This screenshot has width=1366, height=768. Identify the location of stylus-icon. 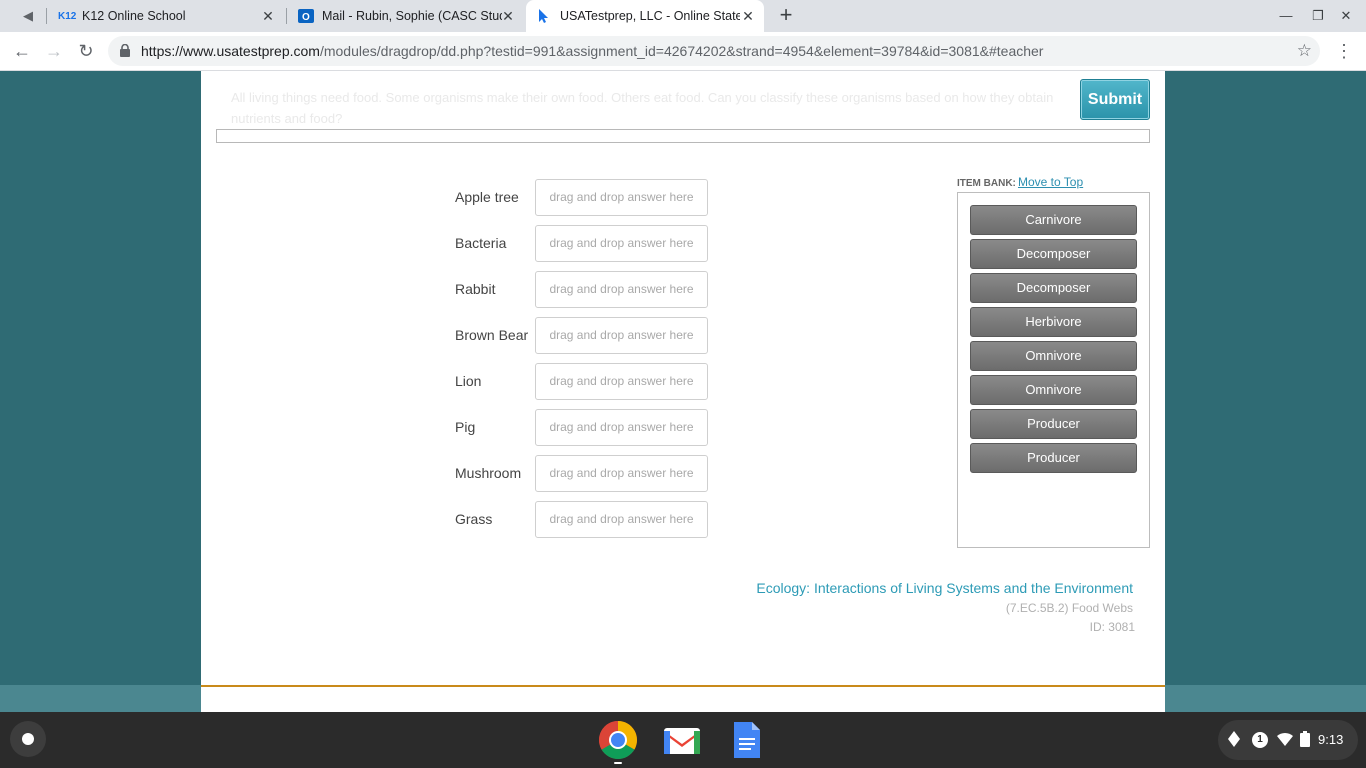
(1234, 740).